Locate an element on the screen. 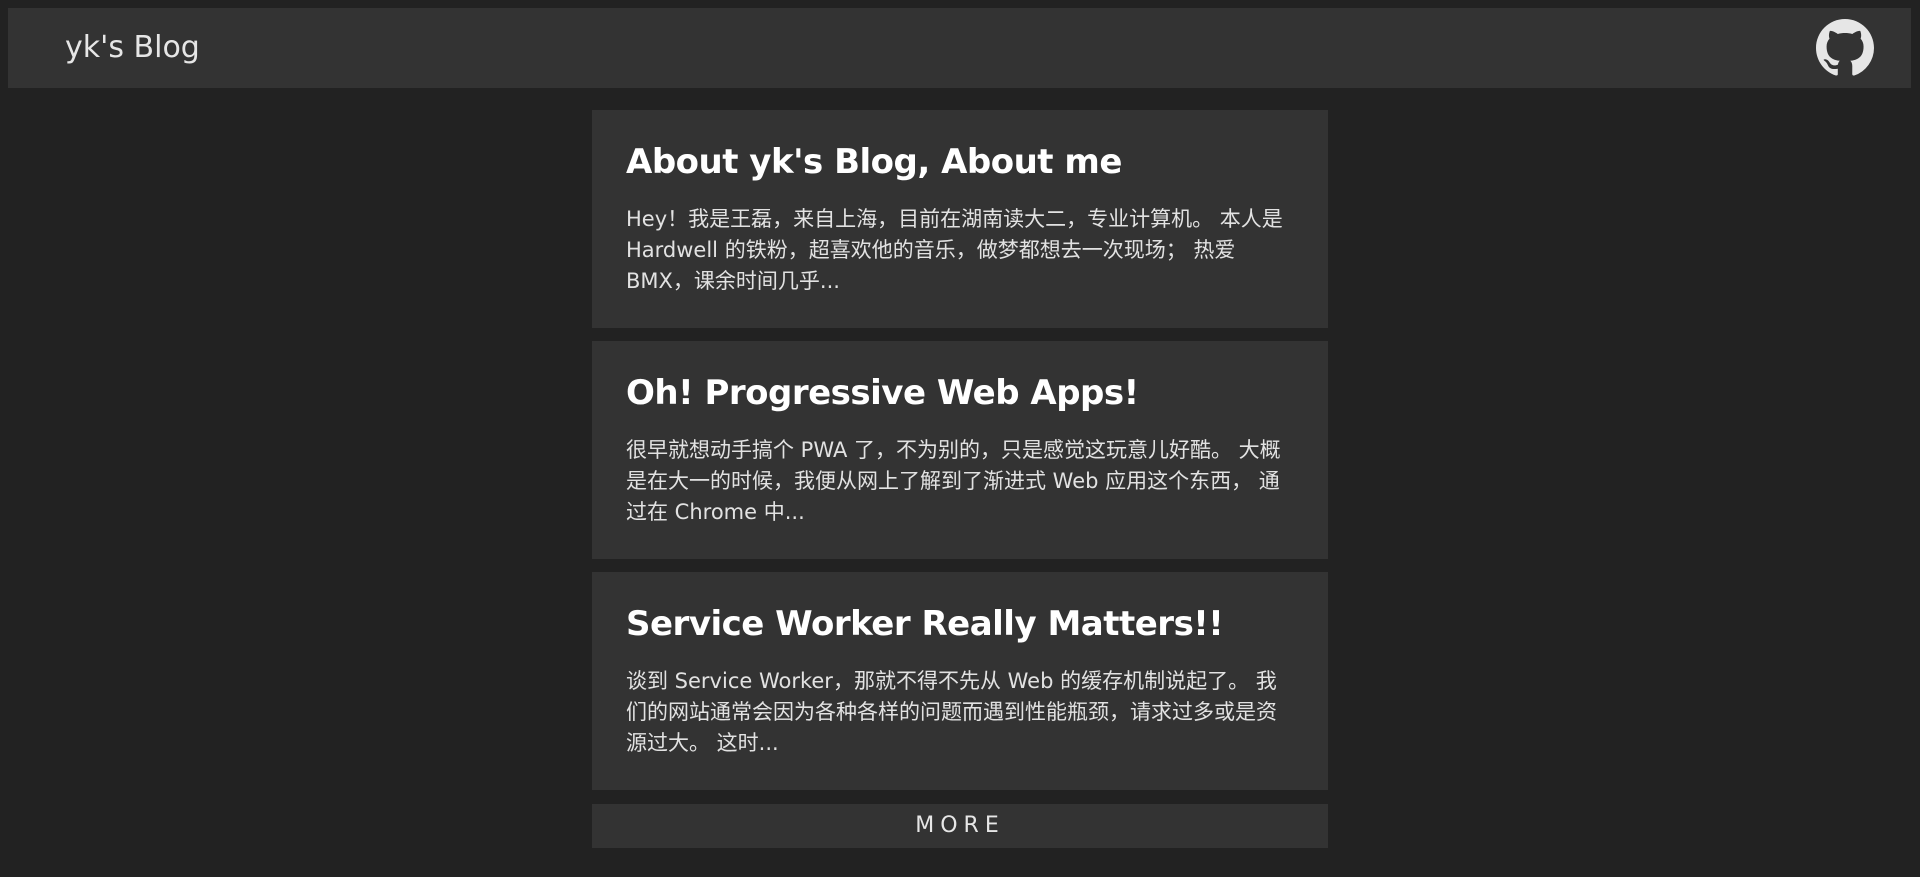 The height and width of the screenshot is (877, 1920). github-icon-graphic is located at coordinates (1845, 47).